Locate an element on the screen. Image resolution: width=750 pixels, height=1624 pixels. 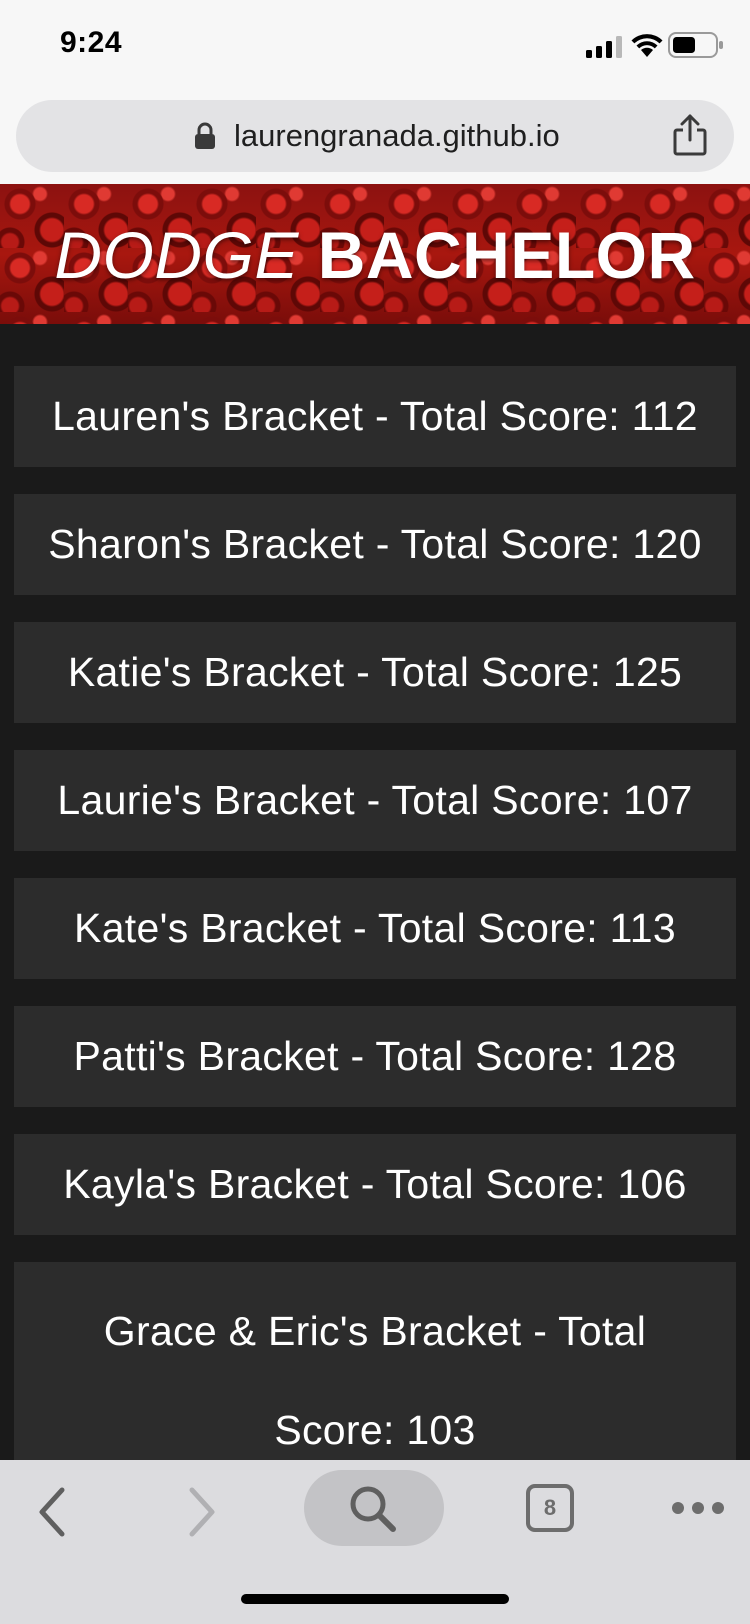
status-time: 9:24 is located at coordinates (91, 42).